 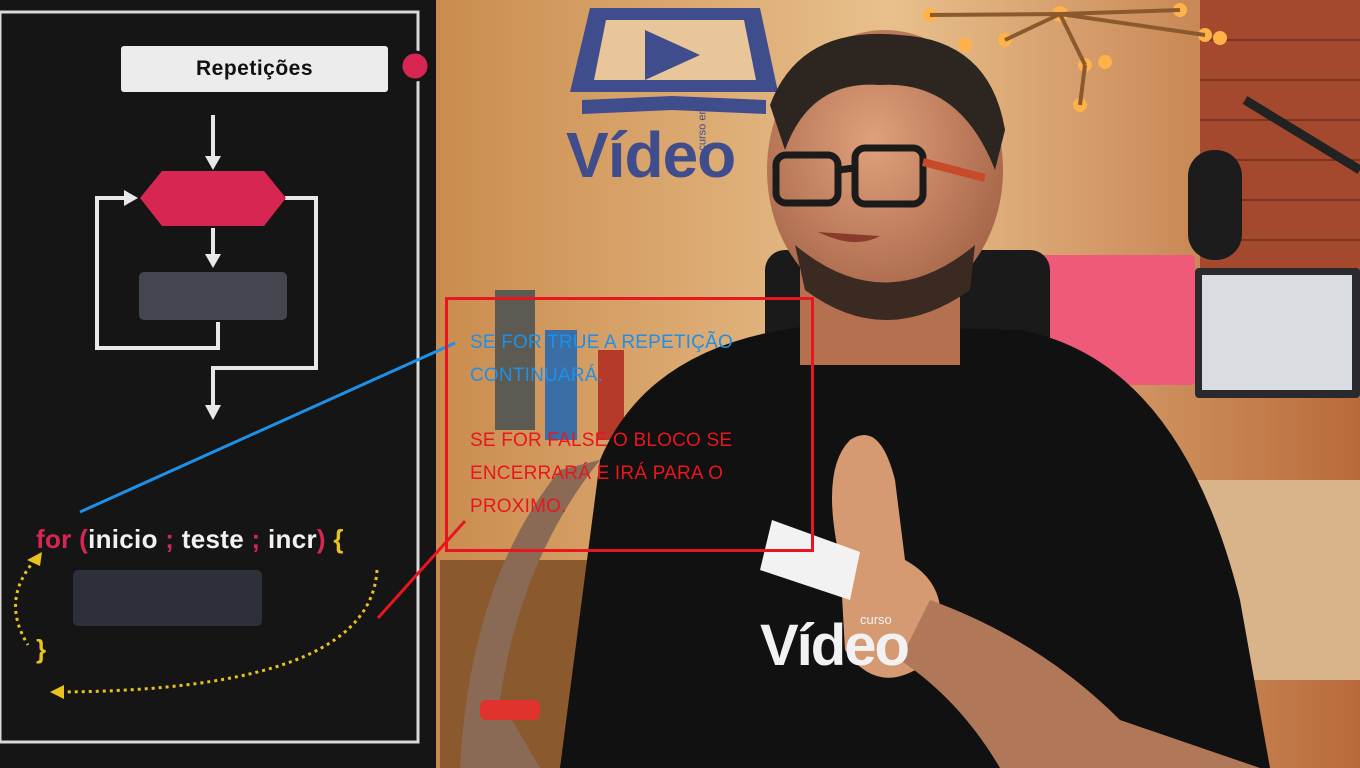 What do you see at coordinates (292, 539) in the screenshot?
I see `incr-text: incr` at bounding box center [292, 539].